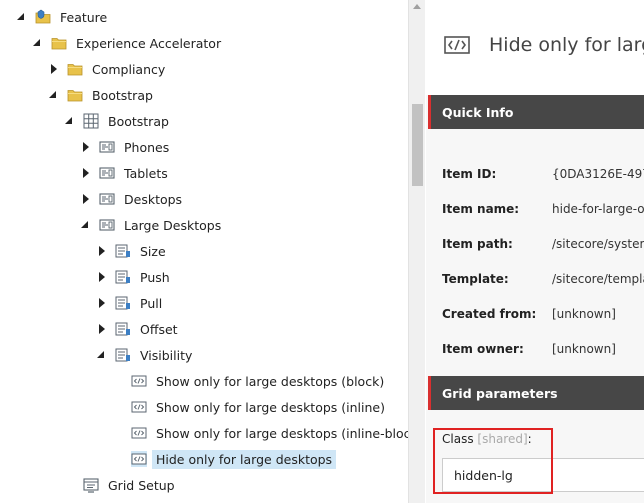  Describe the element at coordinates (141, 485) in the screenshot. I see `tree-item-label: Grid Setup` at that location.